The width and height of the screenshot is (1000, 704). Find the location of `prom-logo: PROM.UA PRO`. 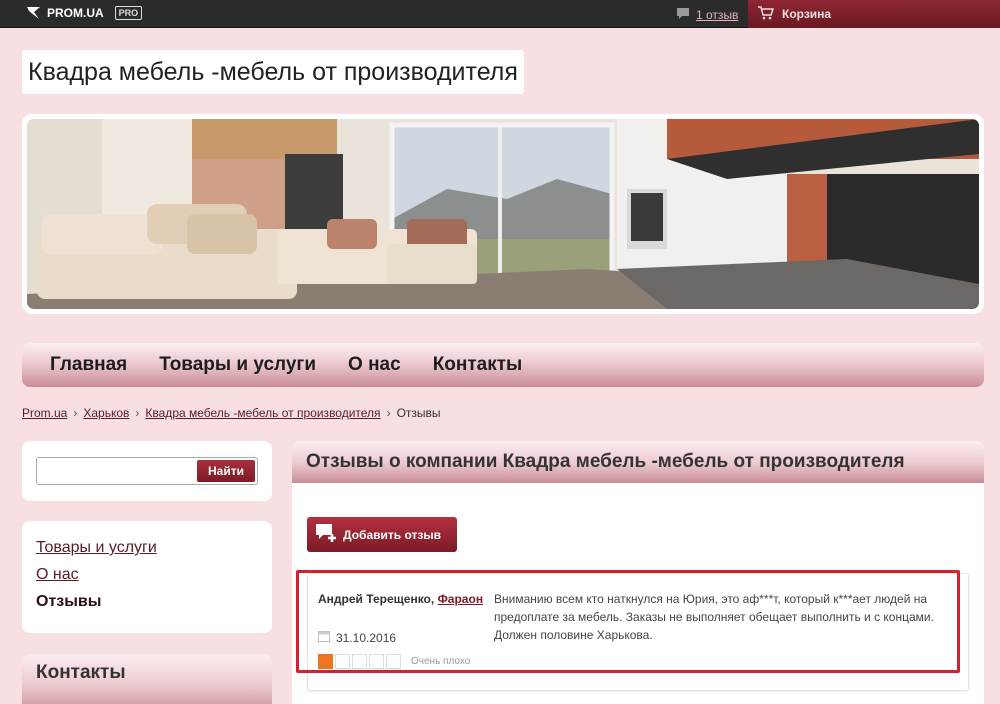

prom-logo: PROM.UA PRO is located at coordinates (84, 13).